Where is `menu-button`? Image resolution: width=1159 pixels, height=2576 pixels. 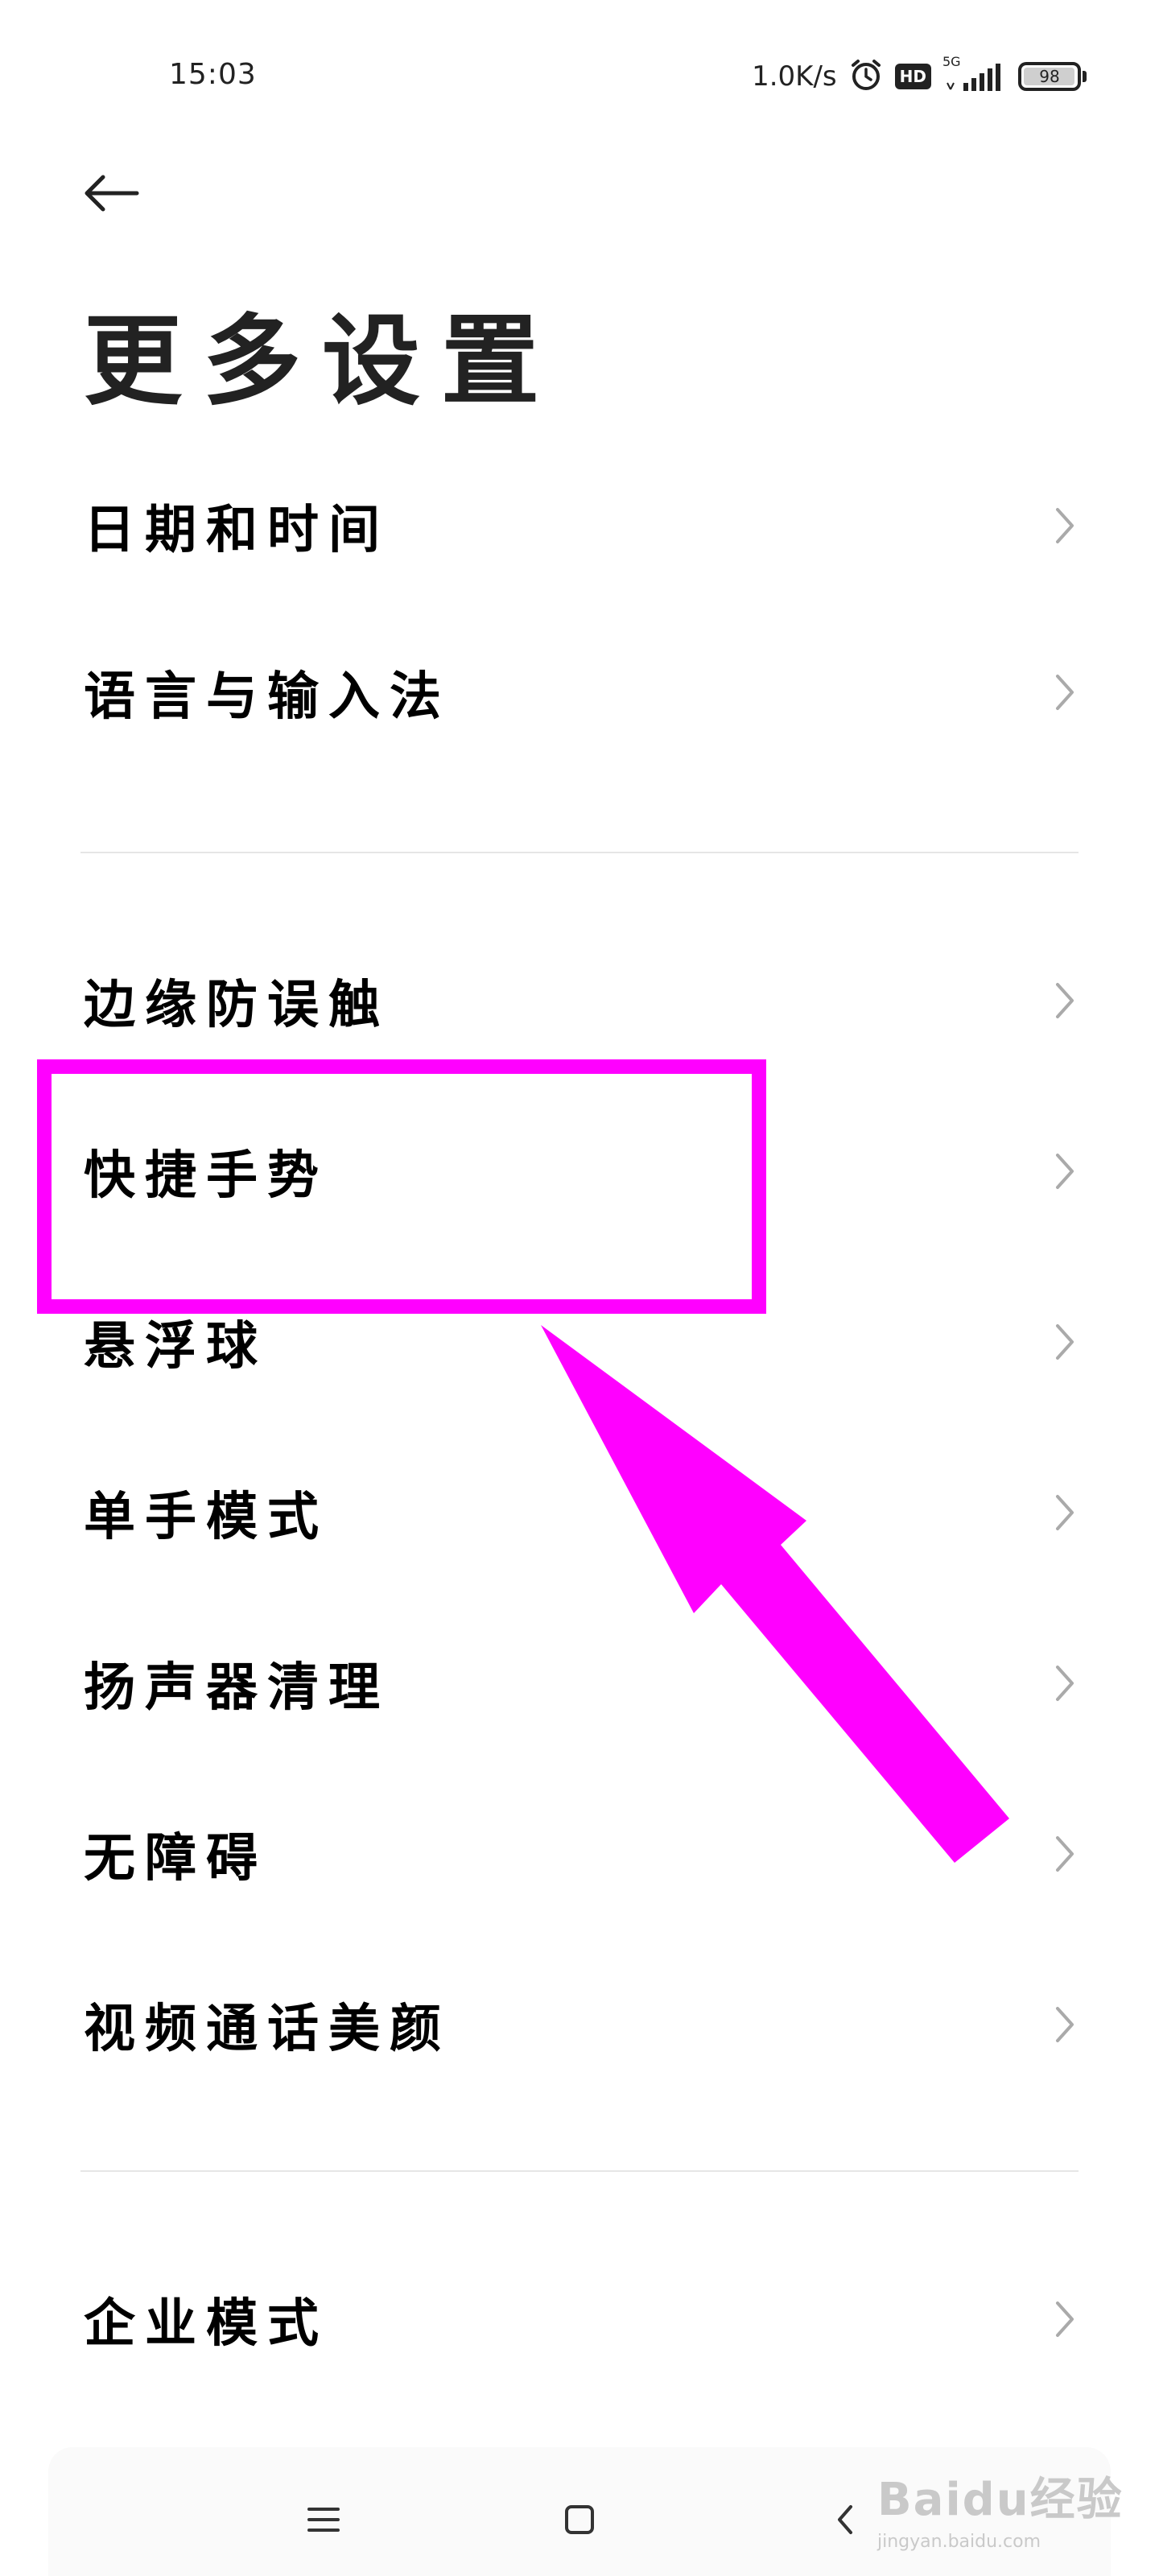
menu-button is located at coordinates (323, 2520).